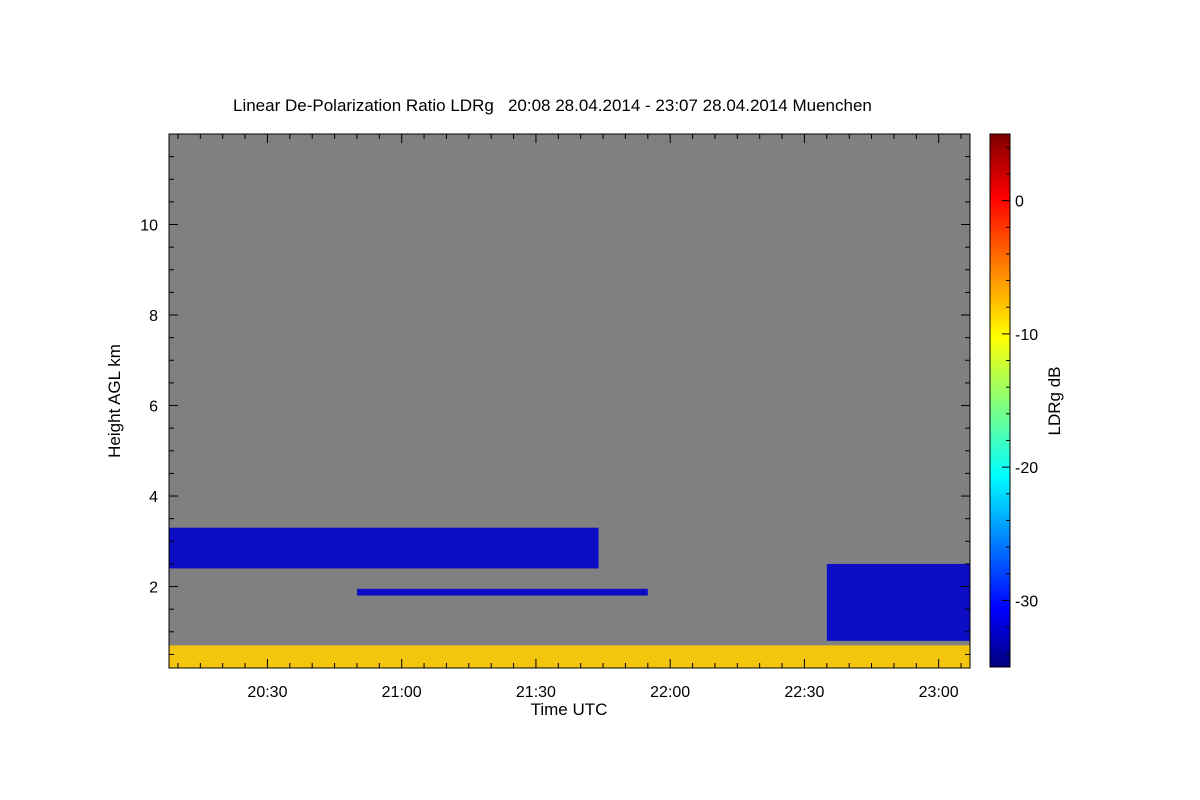 The width and height of the screenshot is (1200, 800). I want to click on x-tick-label: 23:00, so click(939, 692).